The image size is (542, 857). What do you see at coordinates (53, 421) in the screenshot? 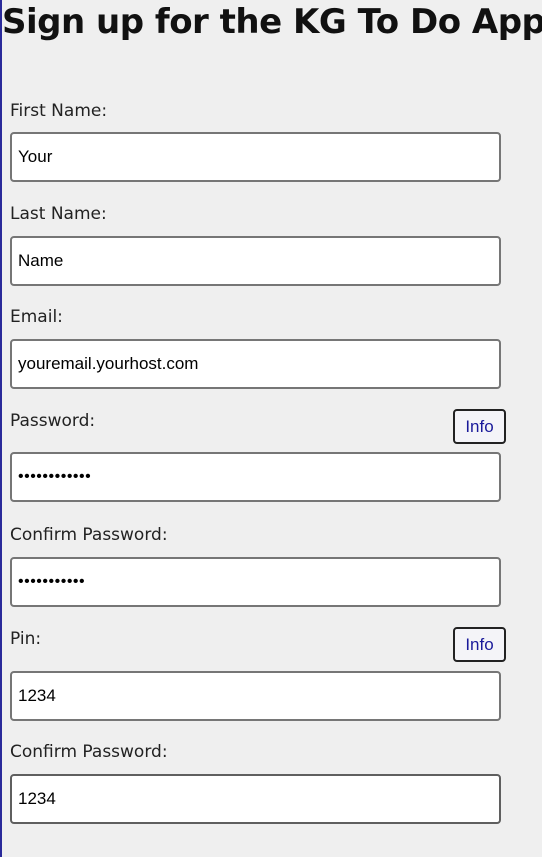
I see `password-label: Password:` at bounding box center [53, 421].